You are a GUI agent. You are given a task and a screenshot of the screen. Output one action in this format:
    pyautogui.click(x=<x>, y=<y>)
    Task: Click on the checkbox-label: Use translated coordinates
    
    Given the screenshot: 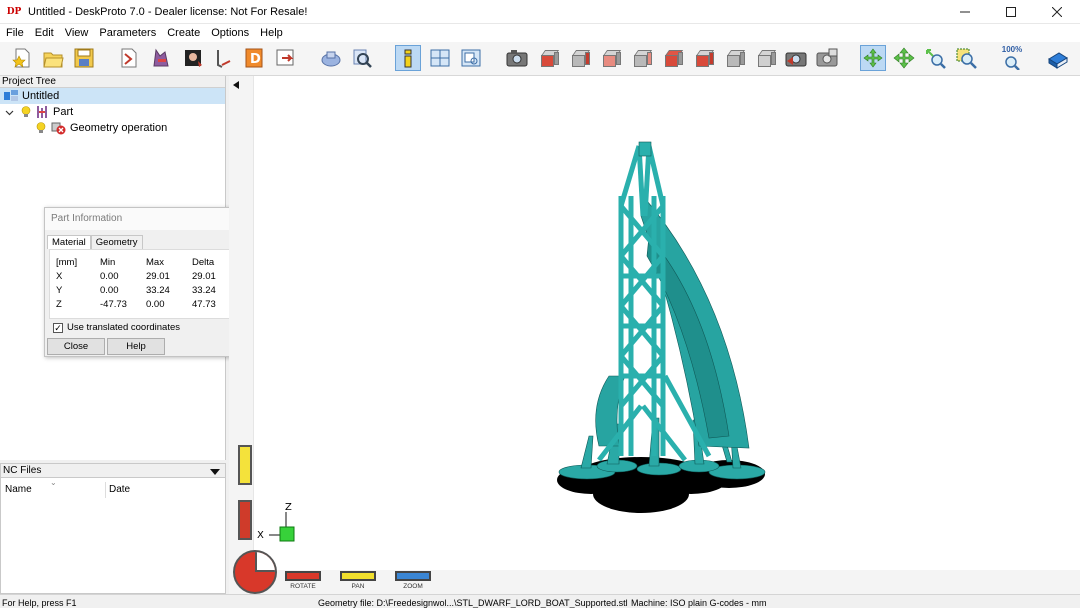 What is the action you would take?
    pyautogui.click(x=124, y=327)
    